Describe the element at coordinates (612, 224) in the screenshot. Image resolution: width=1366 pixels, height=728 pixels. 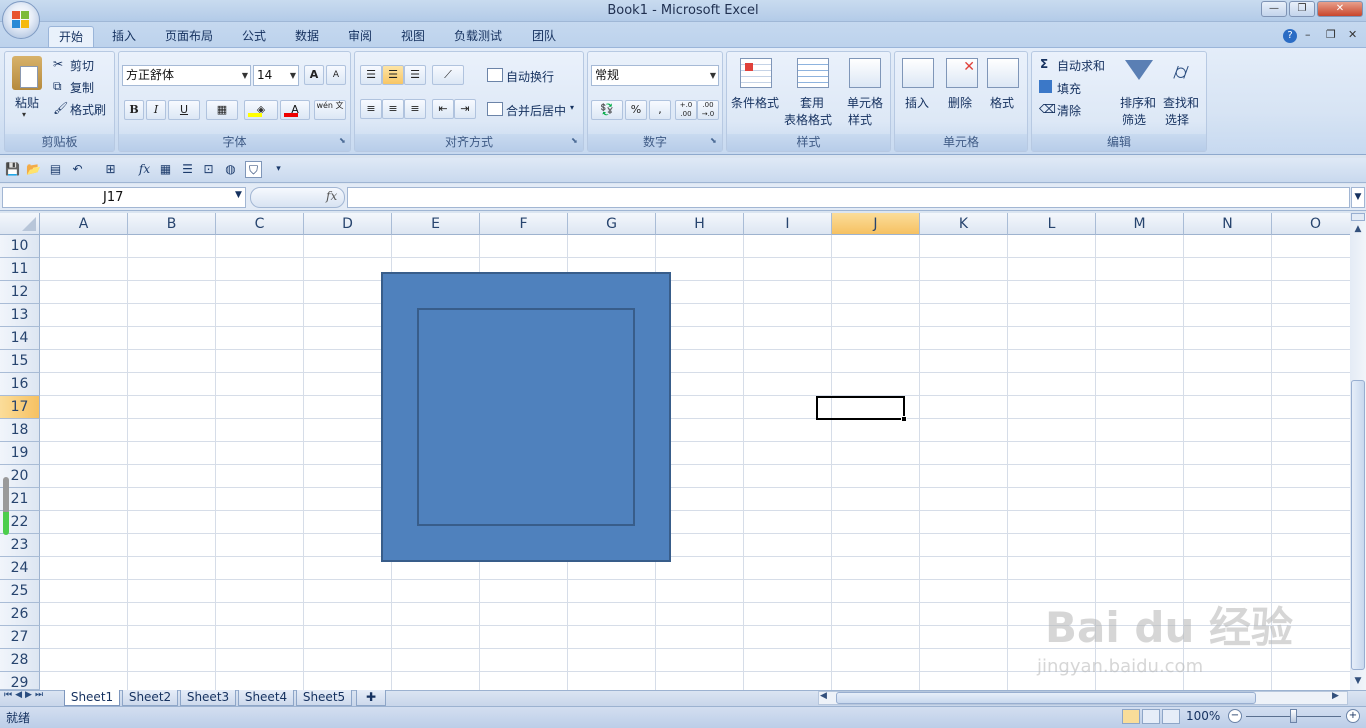
I see `column-header-g: G` at that location.